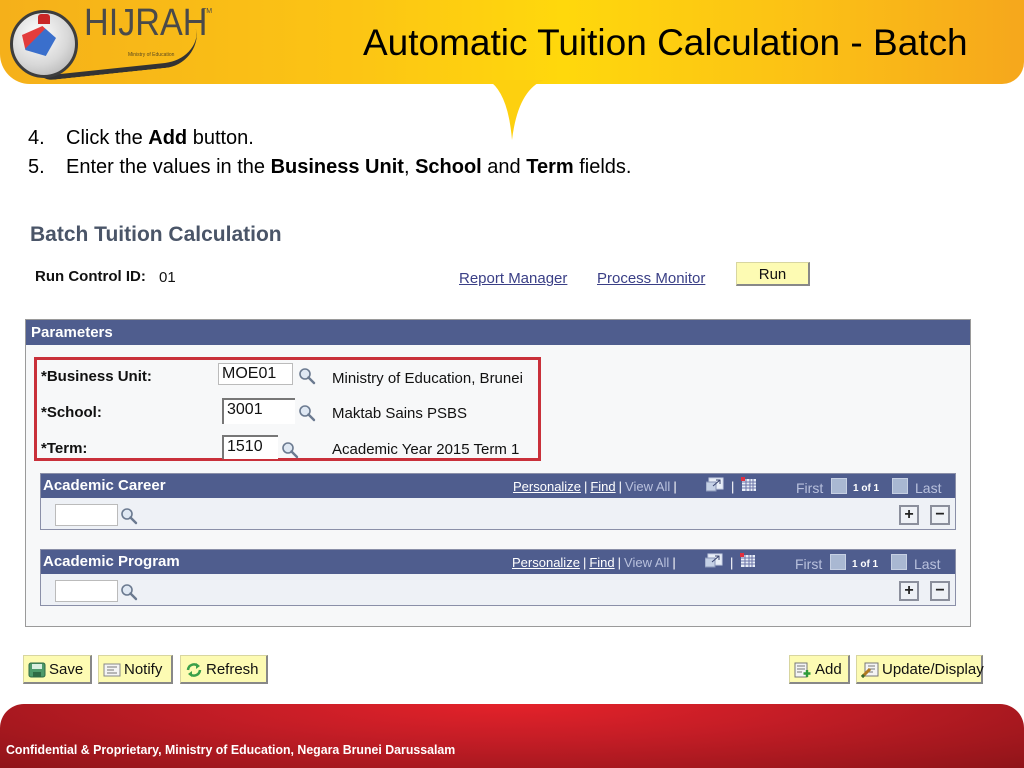 The image size is (1024, 768). What do you see at coordinates (498, 332) in the screenshot?
I see `parameters-header: Parameters` at bounding box center [498, 332].